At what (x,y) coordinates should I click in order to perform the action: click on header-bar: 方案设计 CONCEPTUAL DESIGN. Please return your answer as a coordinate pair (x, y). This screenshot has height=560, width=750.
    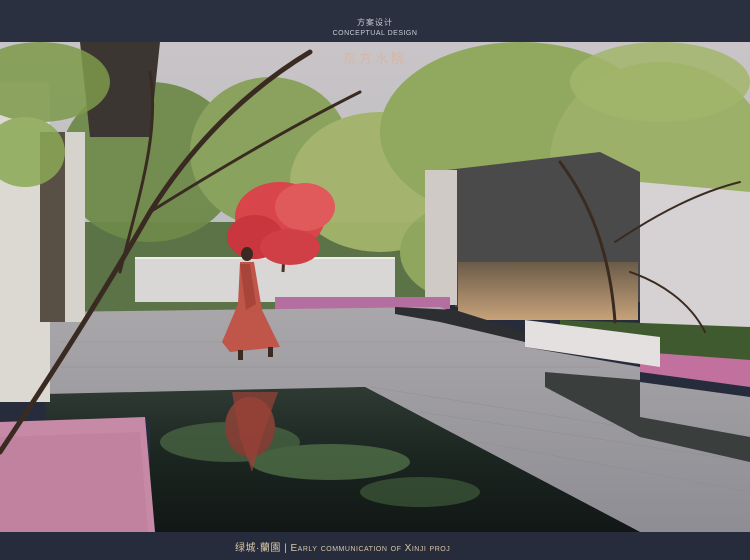
    Looking at the image, I should click on (375, 21).